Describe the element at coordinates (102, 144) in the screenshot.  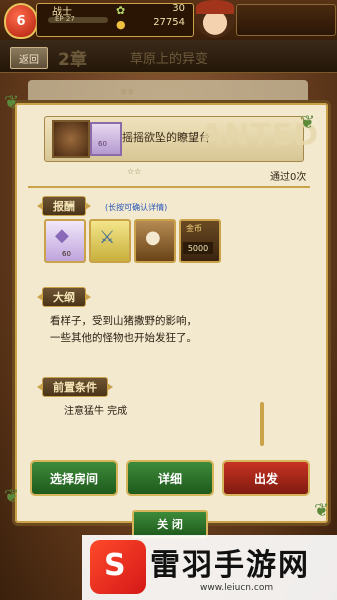
I see `stage-thumb-count: 60` at that location.